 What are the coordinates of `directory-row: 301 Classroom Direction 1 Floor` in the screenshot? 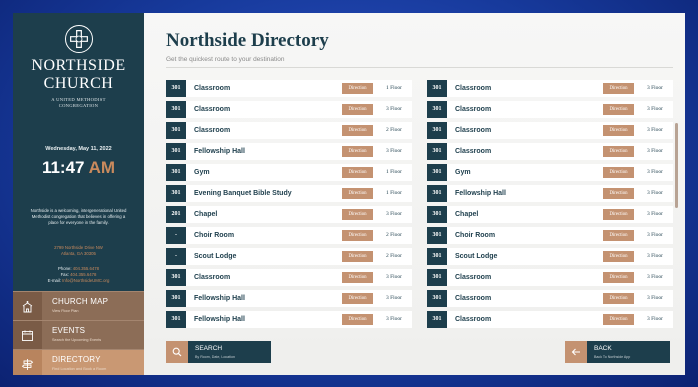 It's located at (289, 88).